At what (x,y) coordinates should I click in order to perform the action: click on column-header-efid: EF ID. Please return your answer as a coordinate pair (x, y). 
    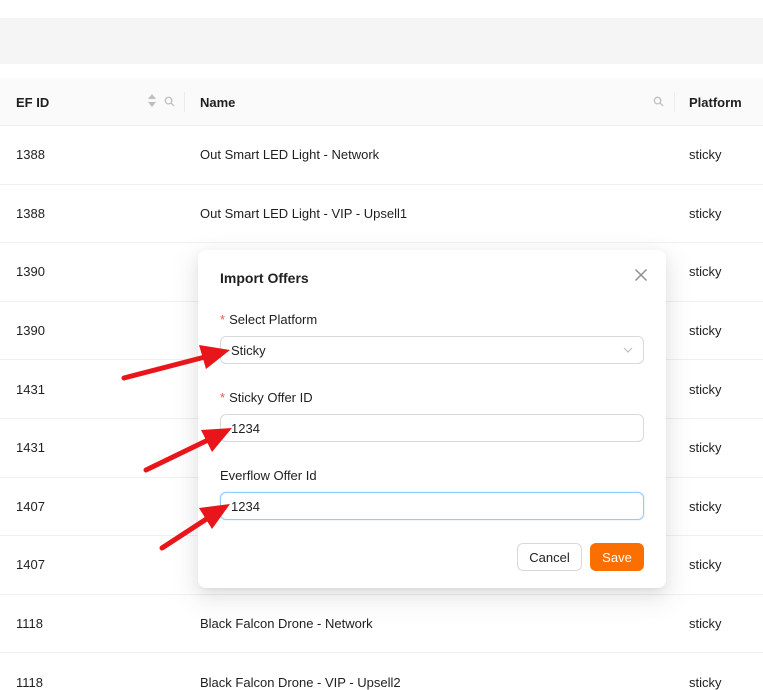
    Looking at the image, I should click on (32, 102).